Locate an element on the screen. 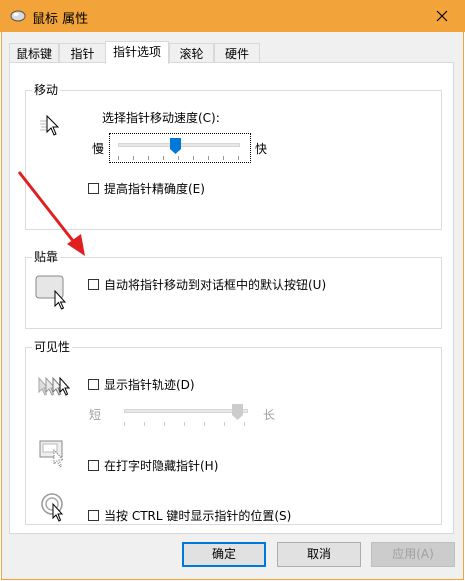 The image size is (465, 581). trails-slider-thumb is located at coordinates (237, 413).